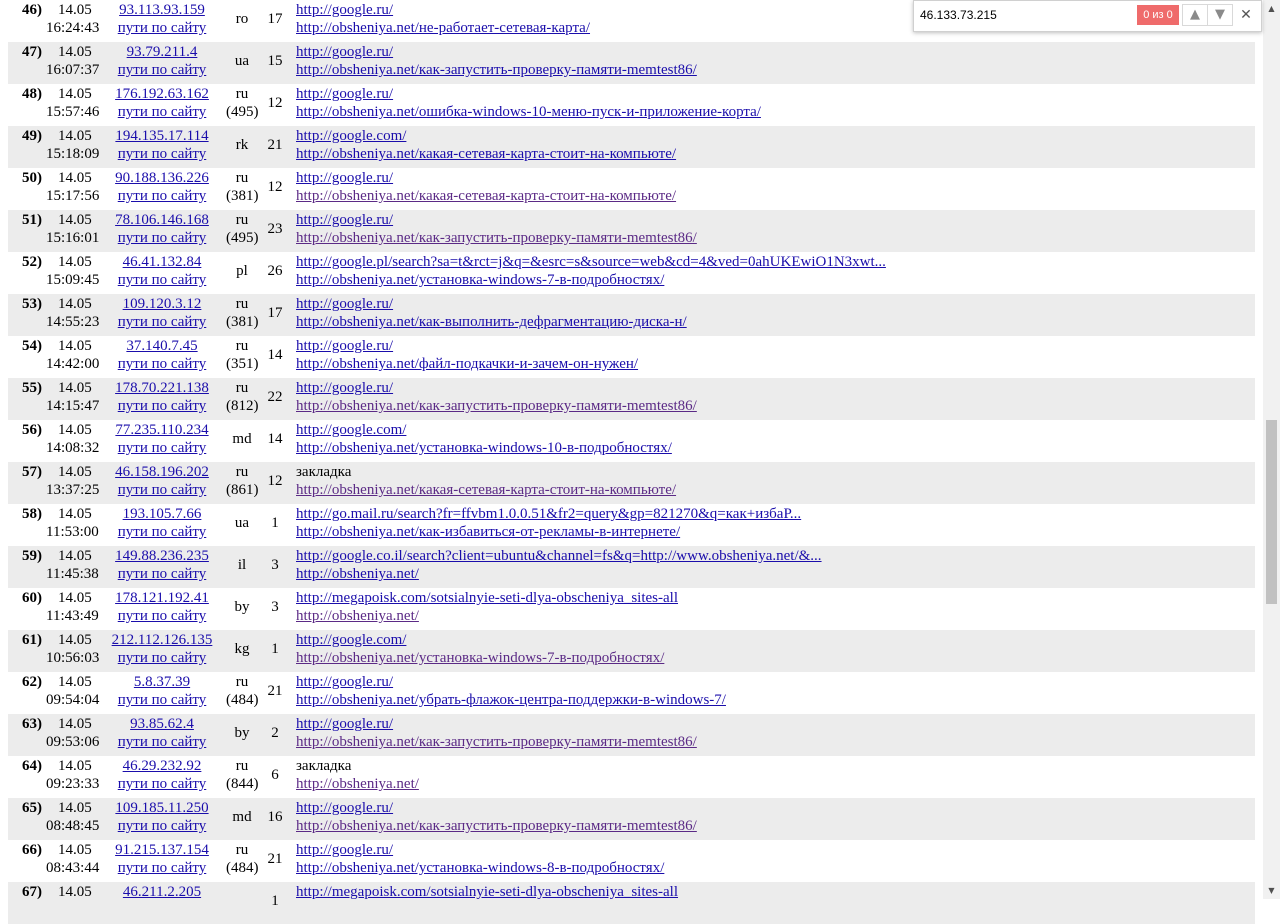 This screenshot has height=924, width=1280. Describe the element at coordinates (275, 397) in the screenshot. I see `visit-count: 22` at that location.